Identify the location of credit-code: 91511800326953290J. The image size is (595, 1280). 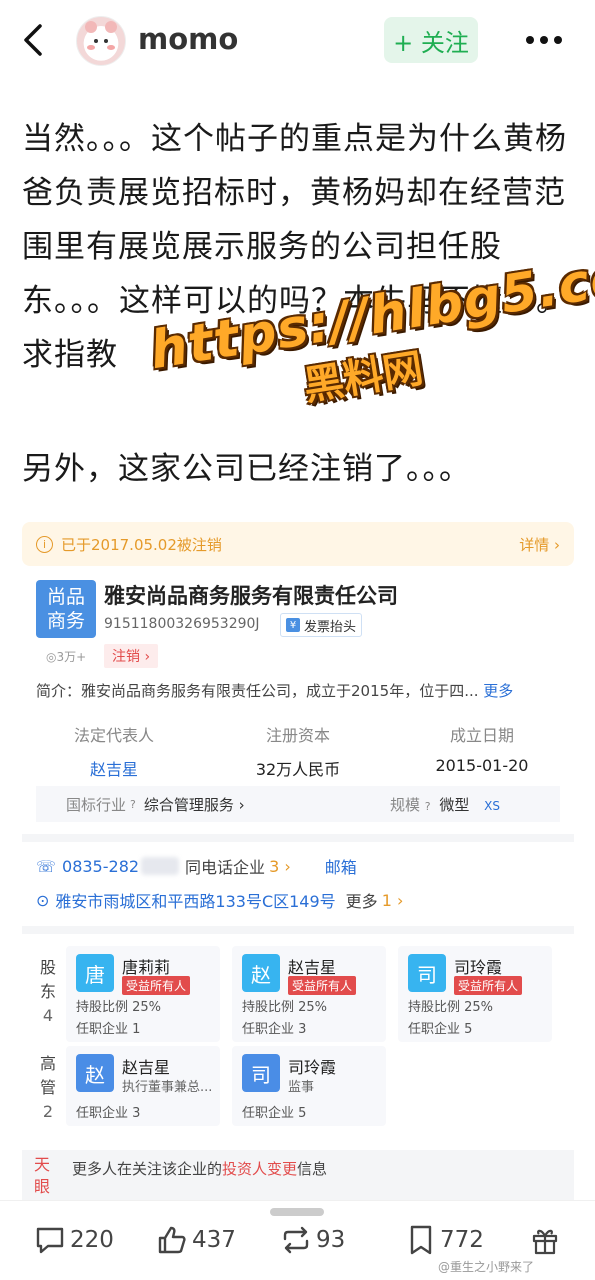
(182, 624).